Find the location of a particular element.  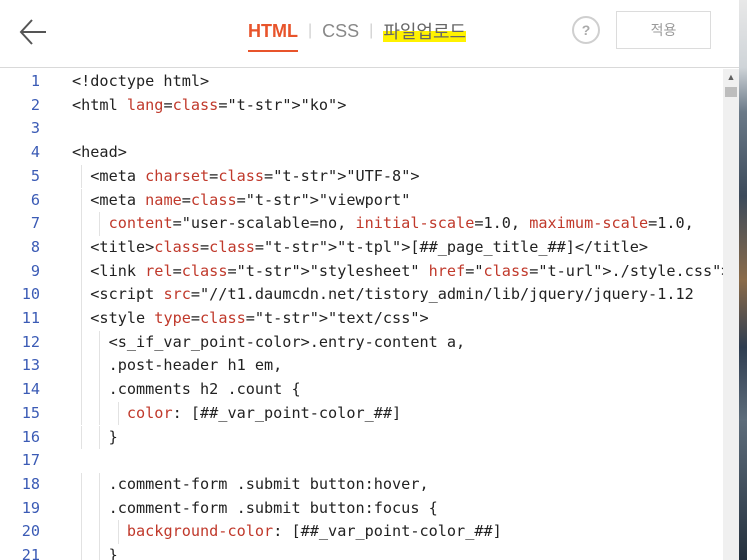

help-icon: ? is located at coordinates (586, 30).